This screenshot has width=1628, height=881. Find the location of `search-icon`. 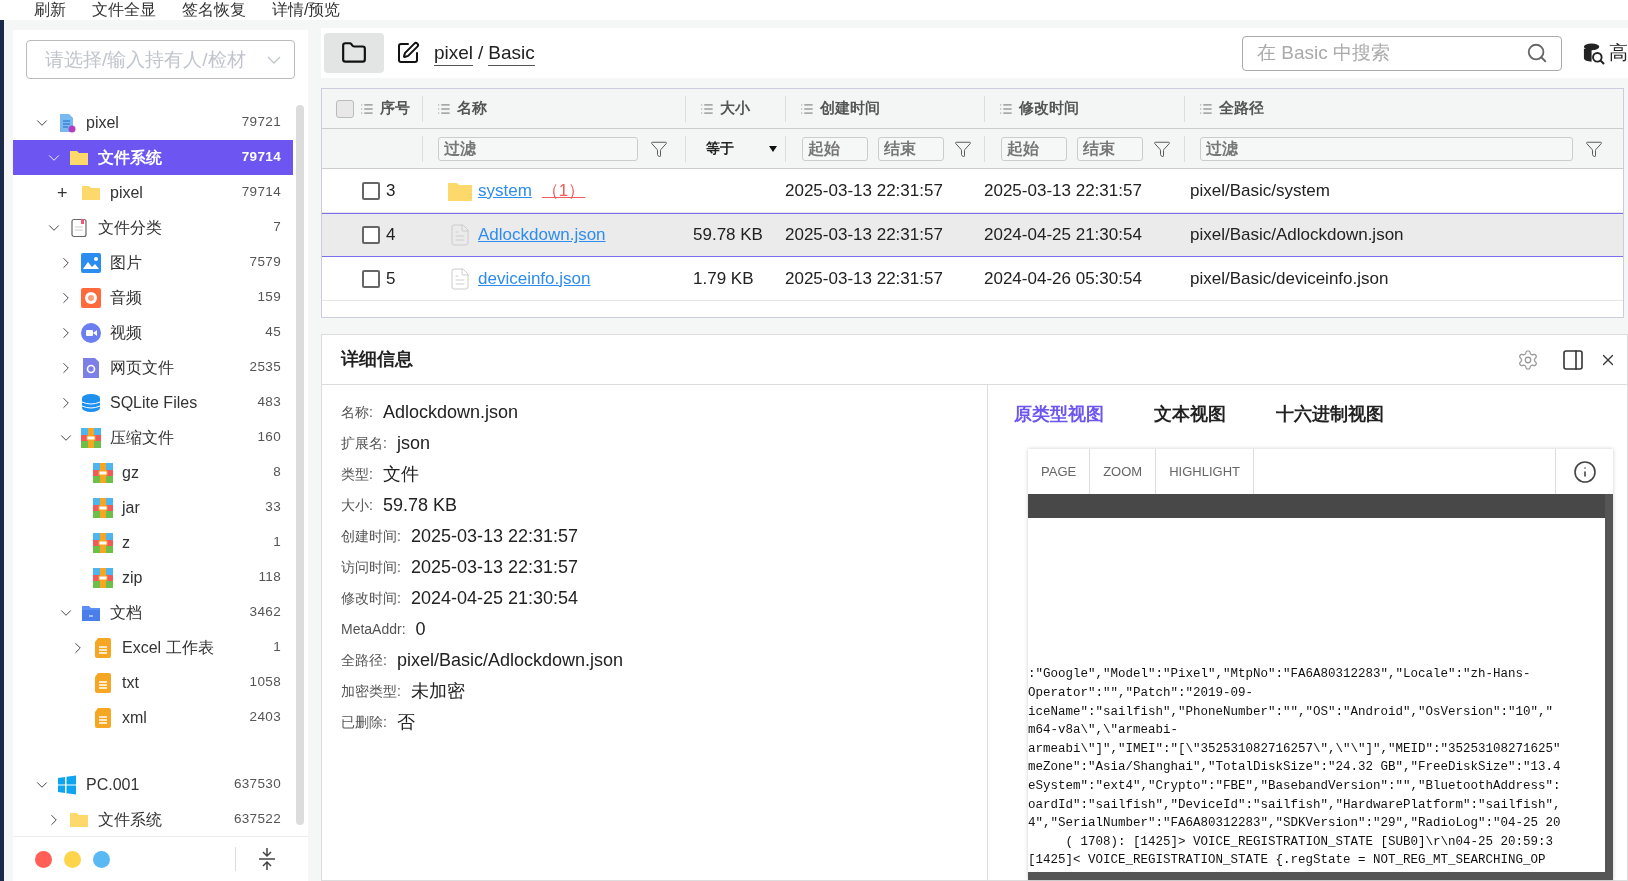

search-icon is located at coordinates (1537, 52).